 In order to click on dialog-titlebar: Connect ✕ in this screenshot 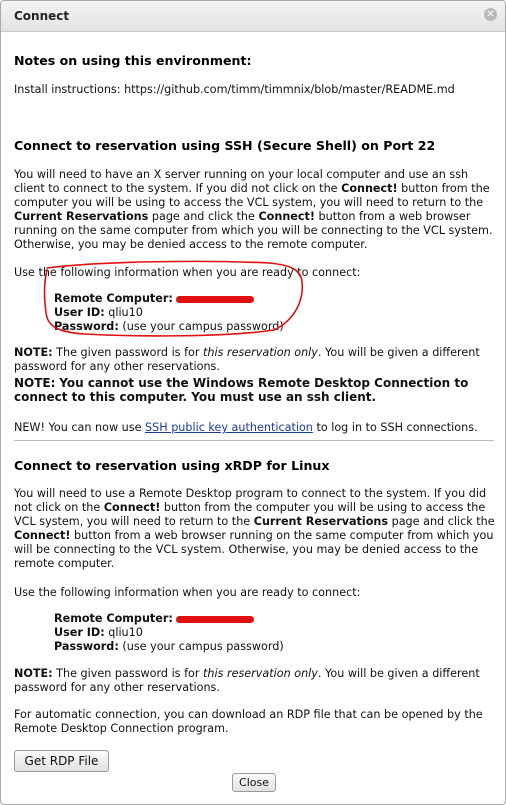, I will do `click(253, 16)`.